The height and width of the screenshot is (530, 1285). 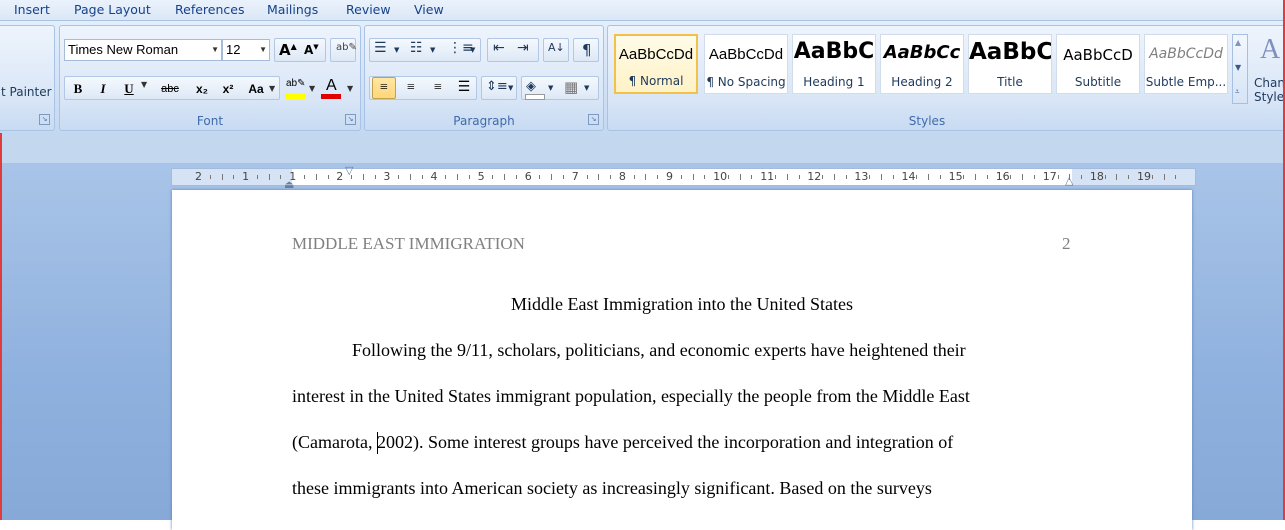 I want to click on ruler-number: 13, so click(x=861, y=176).